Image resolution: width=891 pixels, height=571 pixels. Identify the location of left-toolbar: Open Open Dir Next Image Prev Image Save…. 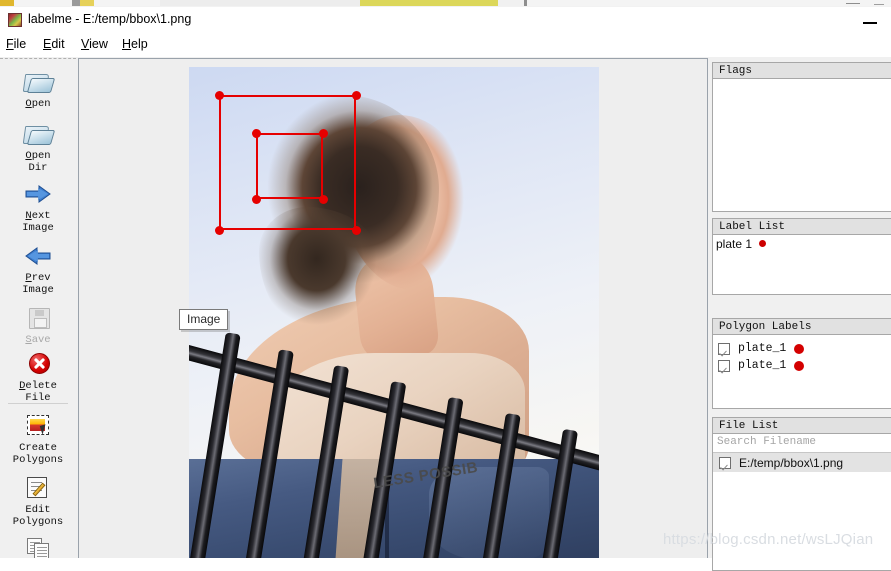
(38, 308).